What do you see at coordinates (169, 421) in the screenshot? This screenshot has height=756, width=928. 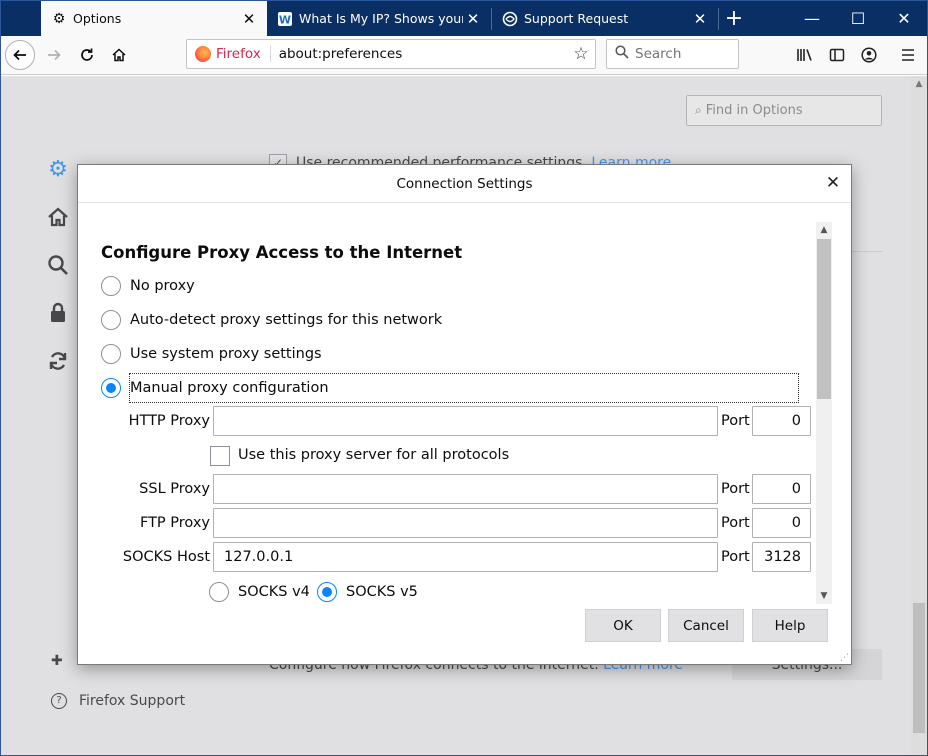 I see `http-proxy-label: HTTP Proxy` at bounding box center [169, 421].